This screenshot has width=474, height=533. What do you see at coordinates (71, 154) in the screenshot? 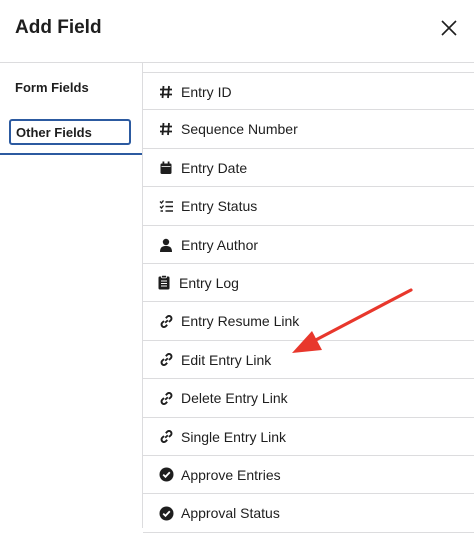
I see `active-tab-indicator` at bounding box center [71, 154].